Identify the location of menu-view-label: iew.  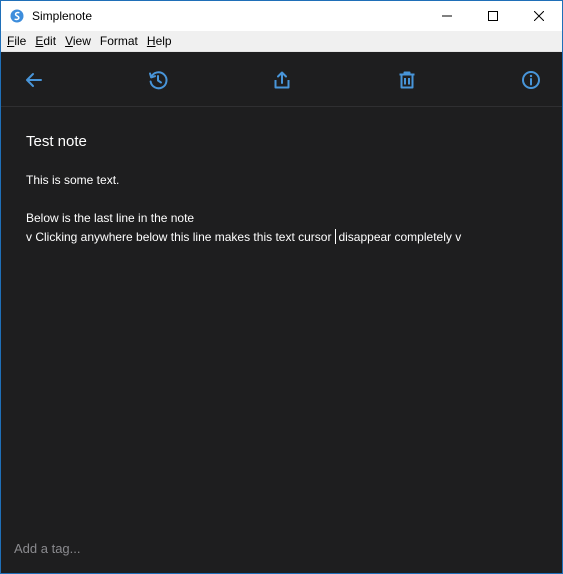
(81, 41).